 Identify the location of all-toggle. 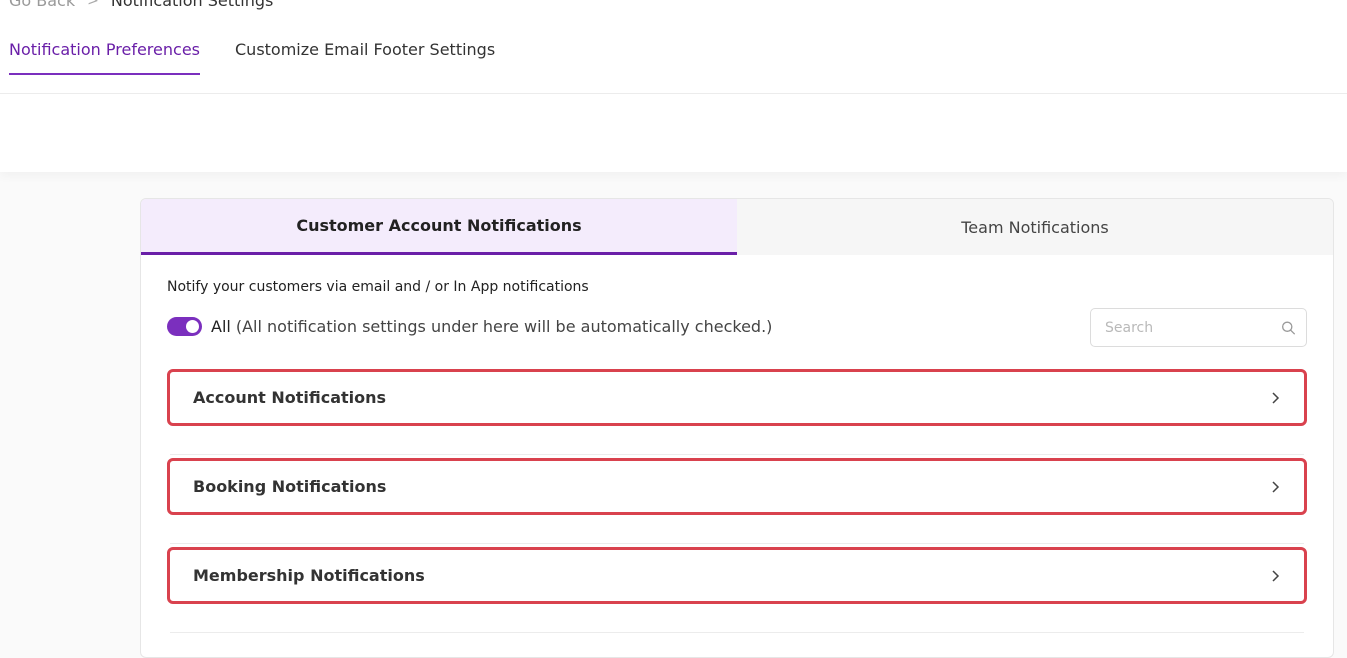
(184, 326).